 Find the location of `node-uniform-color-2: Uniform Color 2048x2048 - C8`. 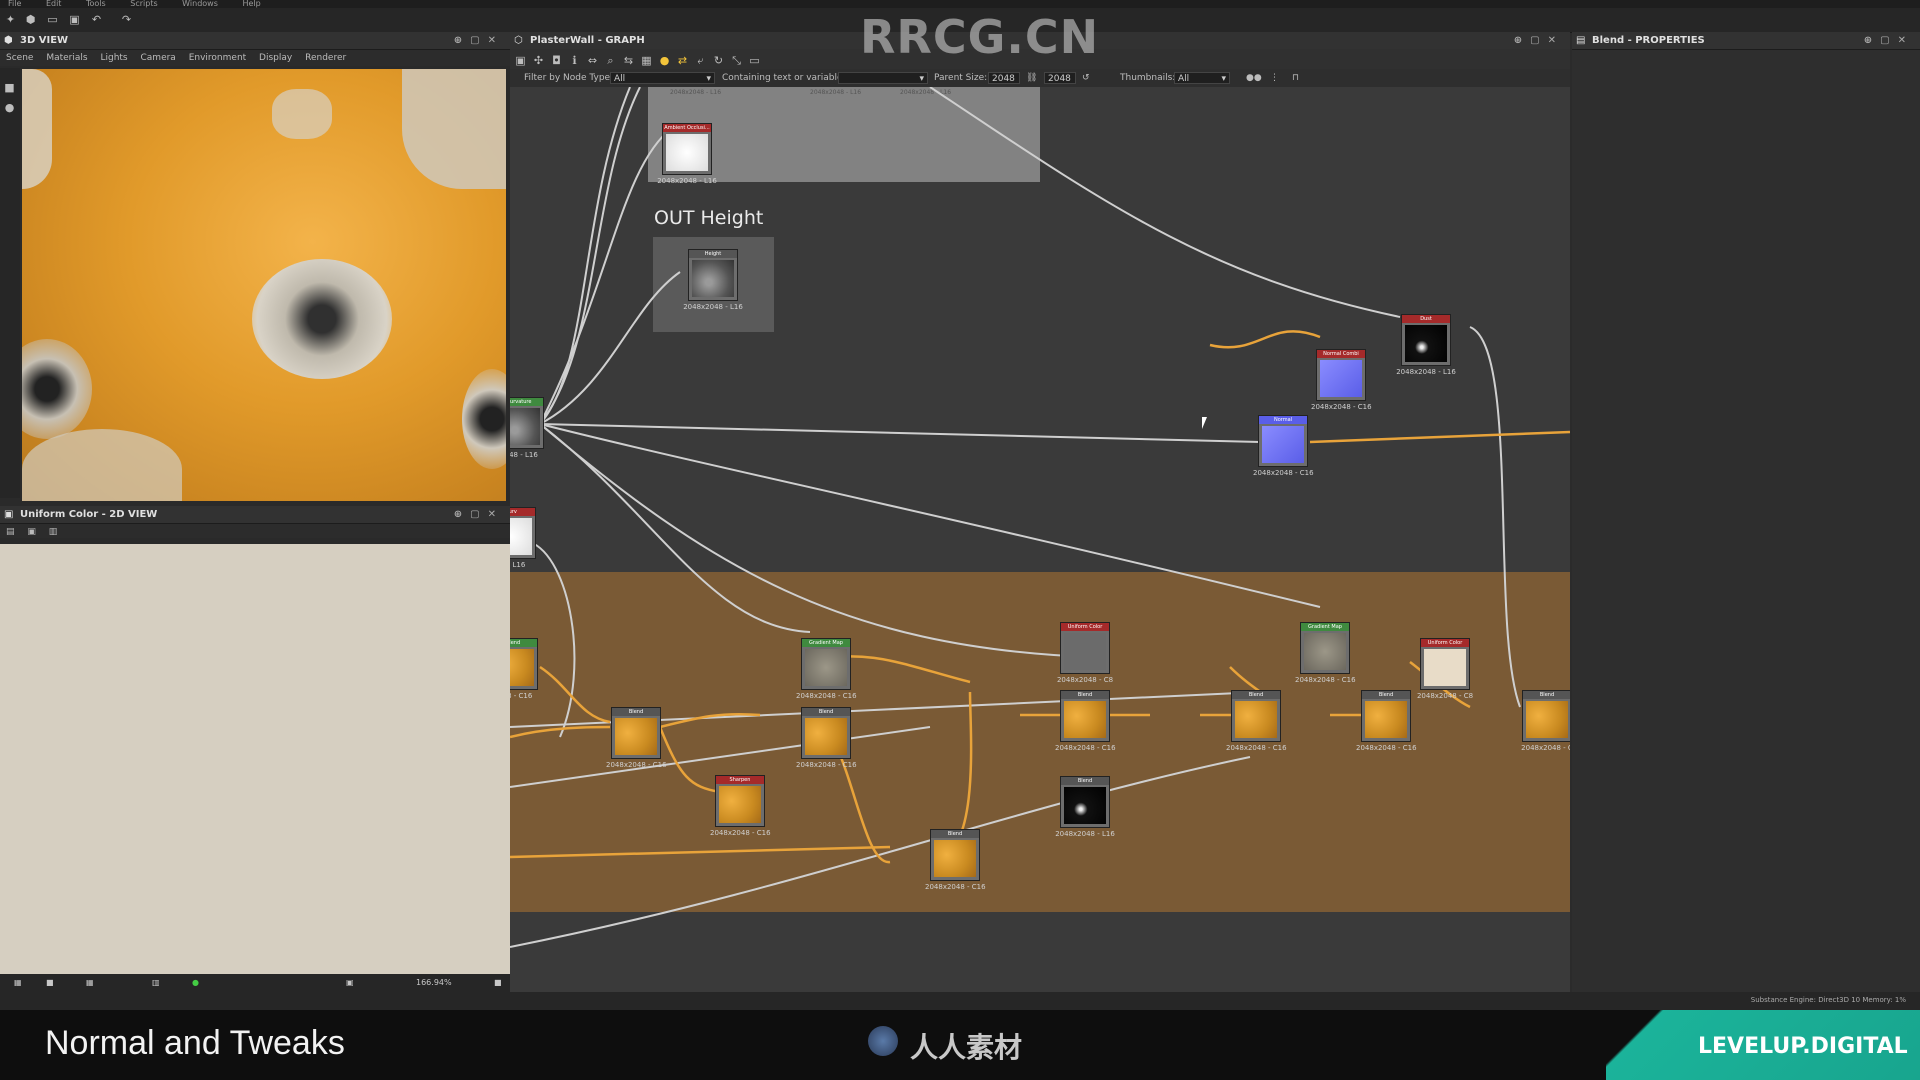

node-uniform-color-2: Uniform Color 2048x2048 - C8 is located at coordinates (1445, 669).